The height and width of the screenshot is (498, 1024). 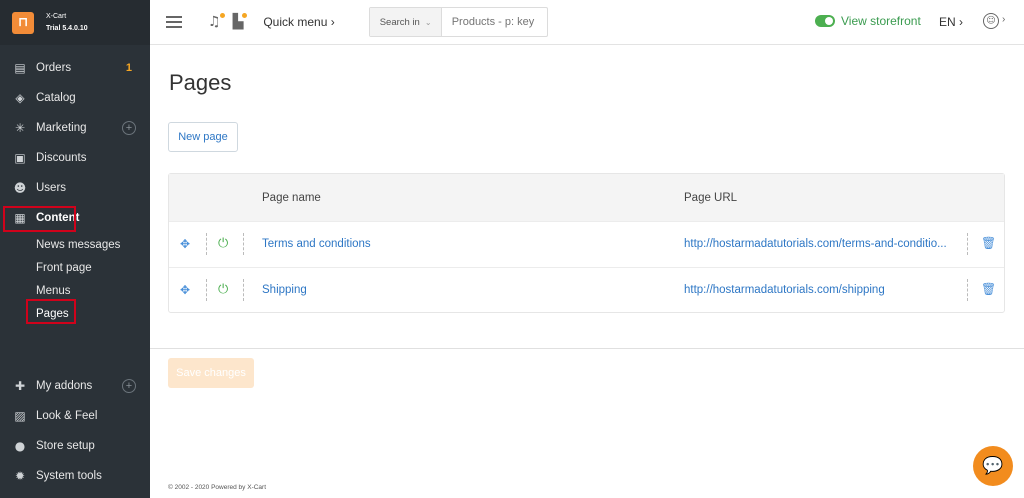 I want to click on search-box: Search in ⌄, so click(x=458, y=22).